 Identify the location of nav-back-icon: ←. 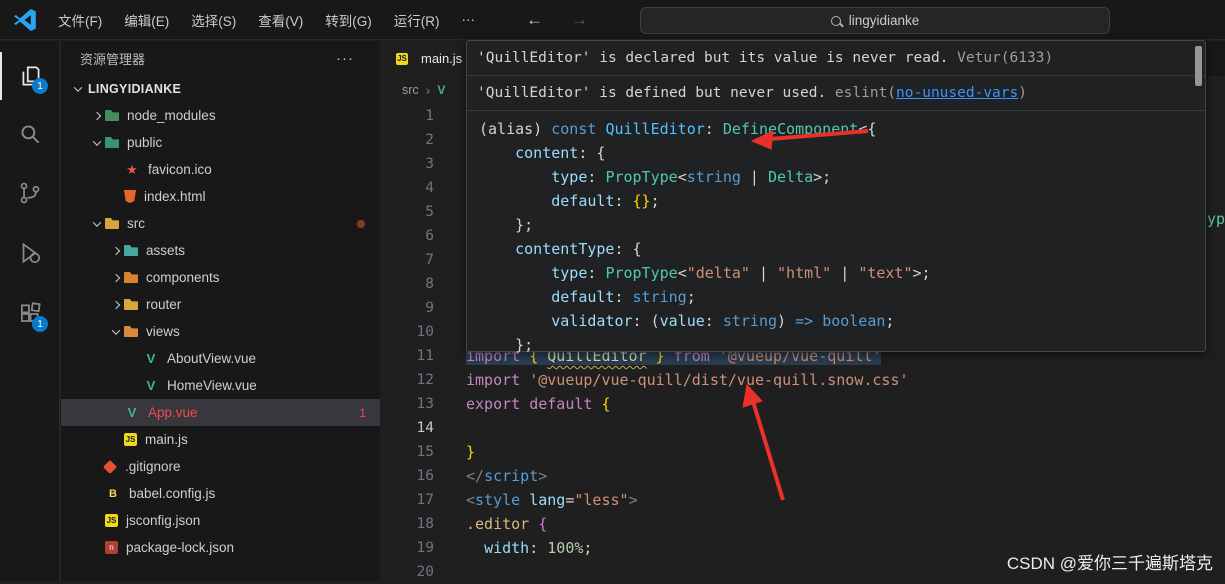
(534, 20).